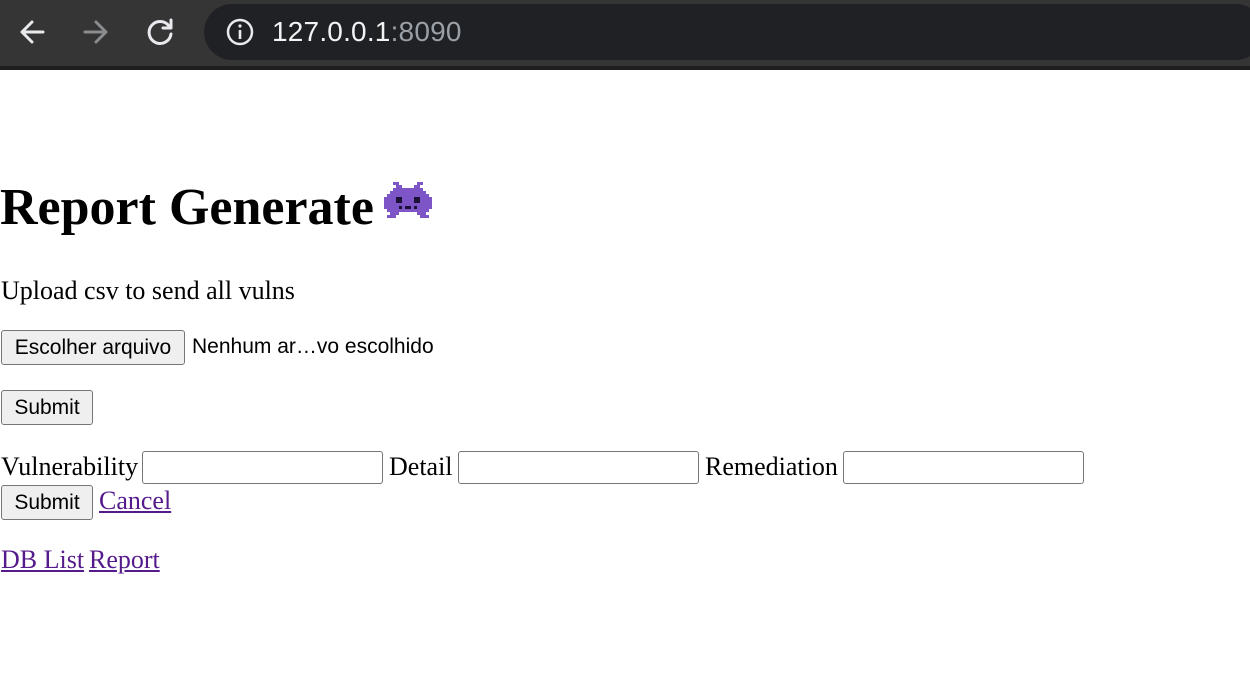  Describe the element at coordinates (240, 32) in the screenshot. I see `info-icon` at that location.